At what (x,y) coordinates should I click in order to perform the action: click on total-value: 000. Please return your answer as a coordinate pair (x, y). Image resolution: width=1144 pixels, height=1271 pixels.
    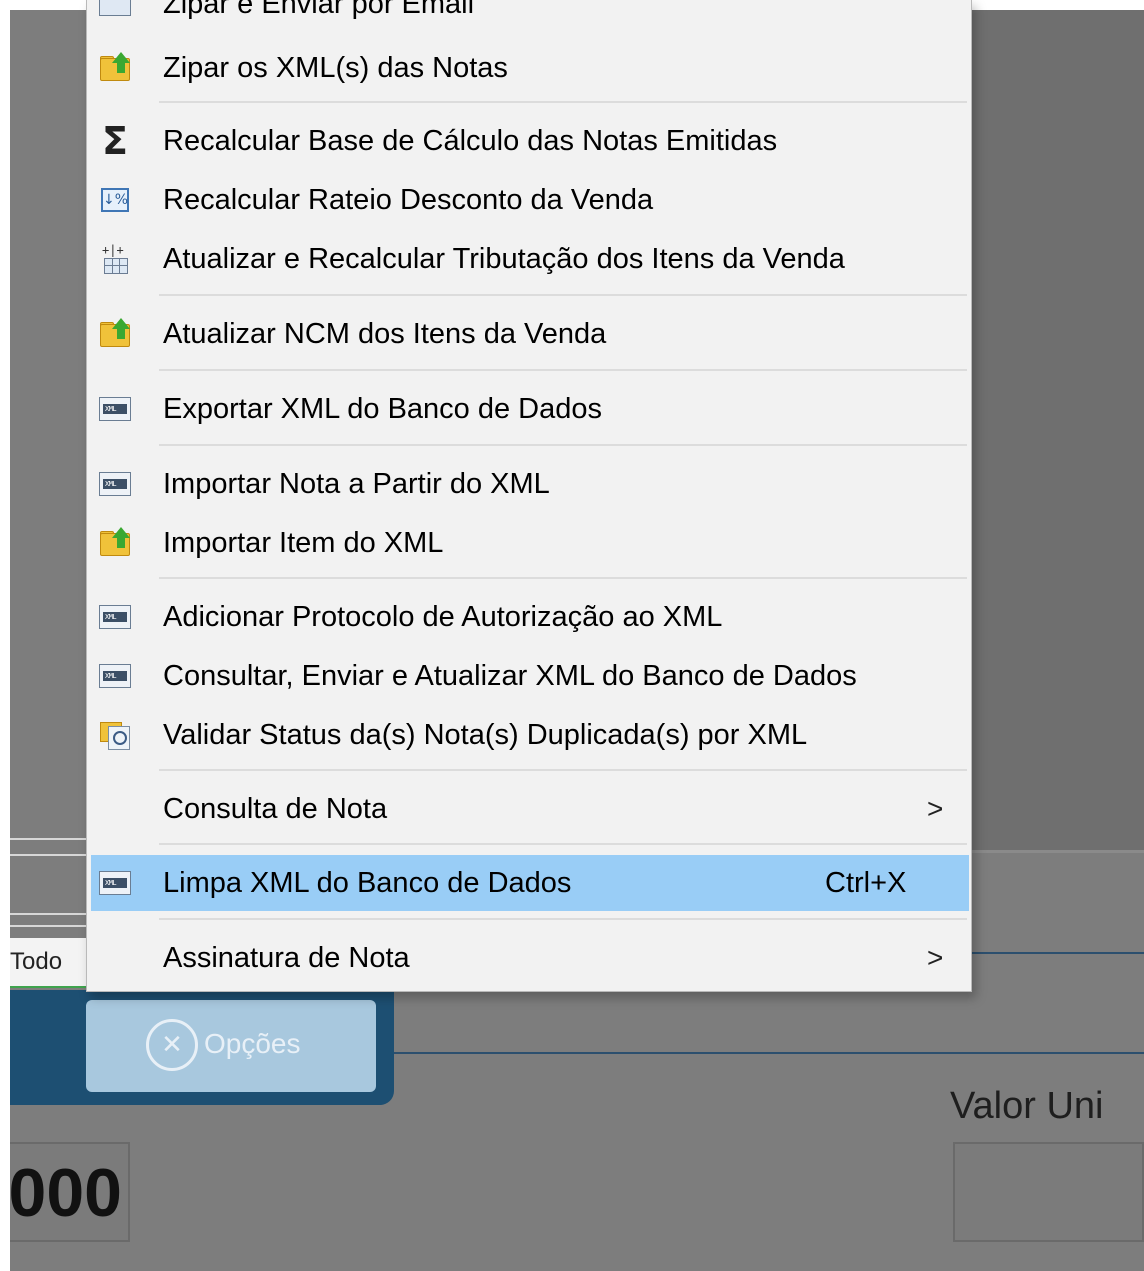
    Looking at the image, I should click on (65, 1193).